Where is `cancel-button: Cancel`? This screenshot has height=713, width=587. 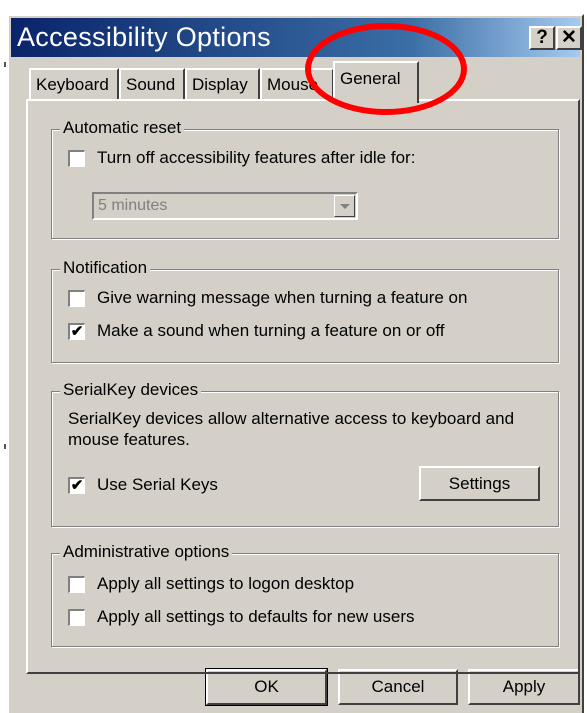
cancel-button: Cancel is located at coordinates (398, 687).